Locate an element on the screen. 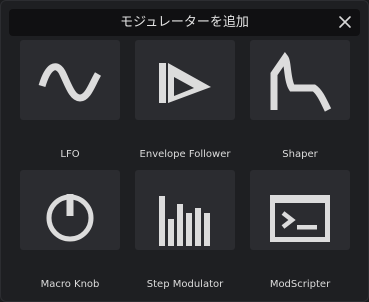 The height and width of the screenshot is (302, 369). envelope-follower-icon is located at coordinates (185, 83).